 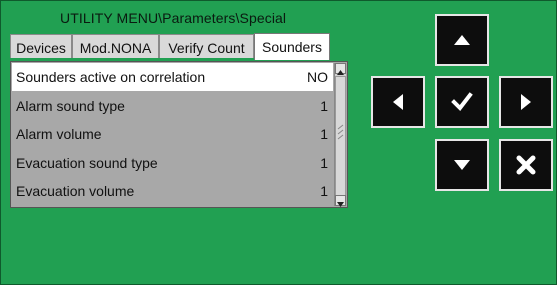 I want to click on up-button, so click(x=462, y=40).